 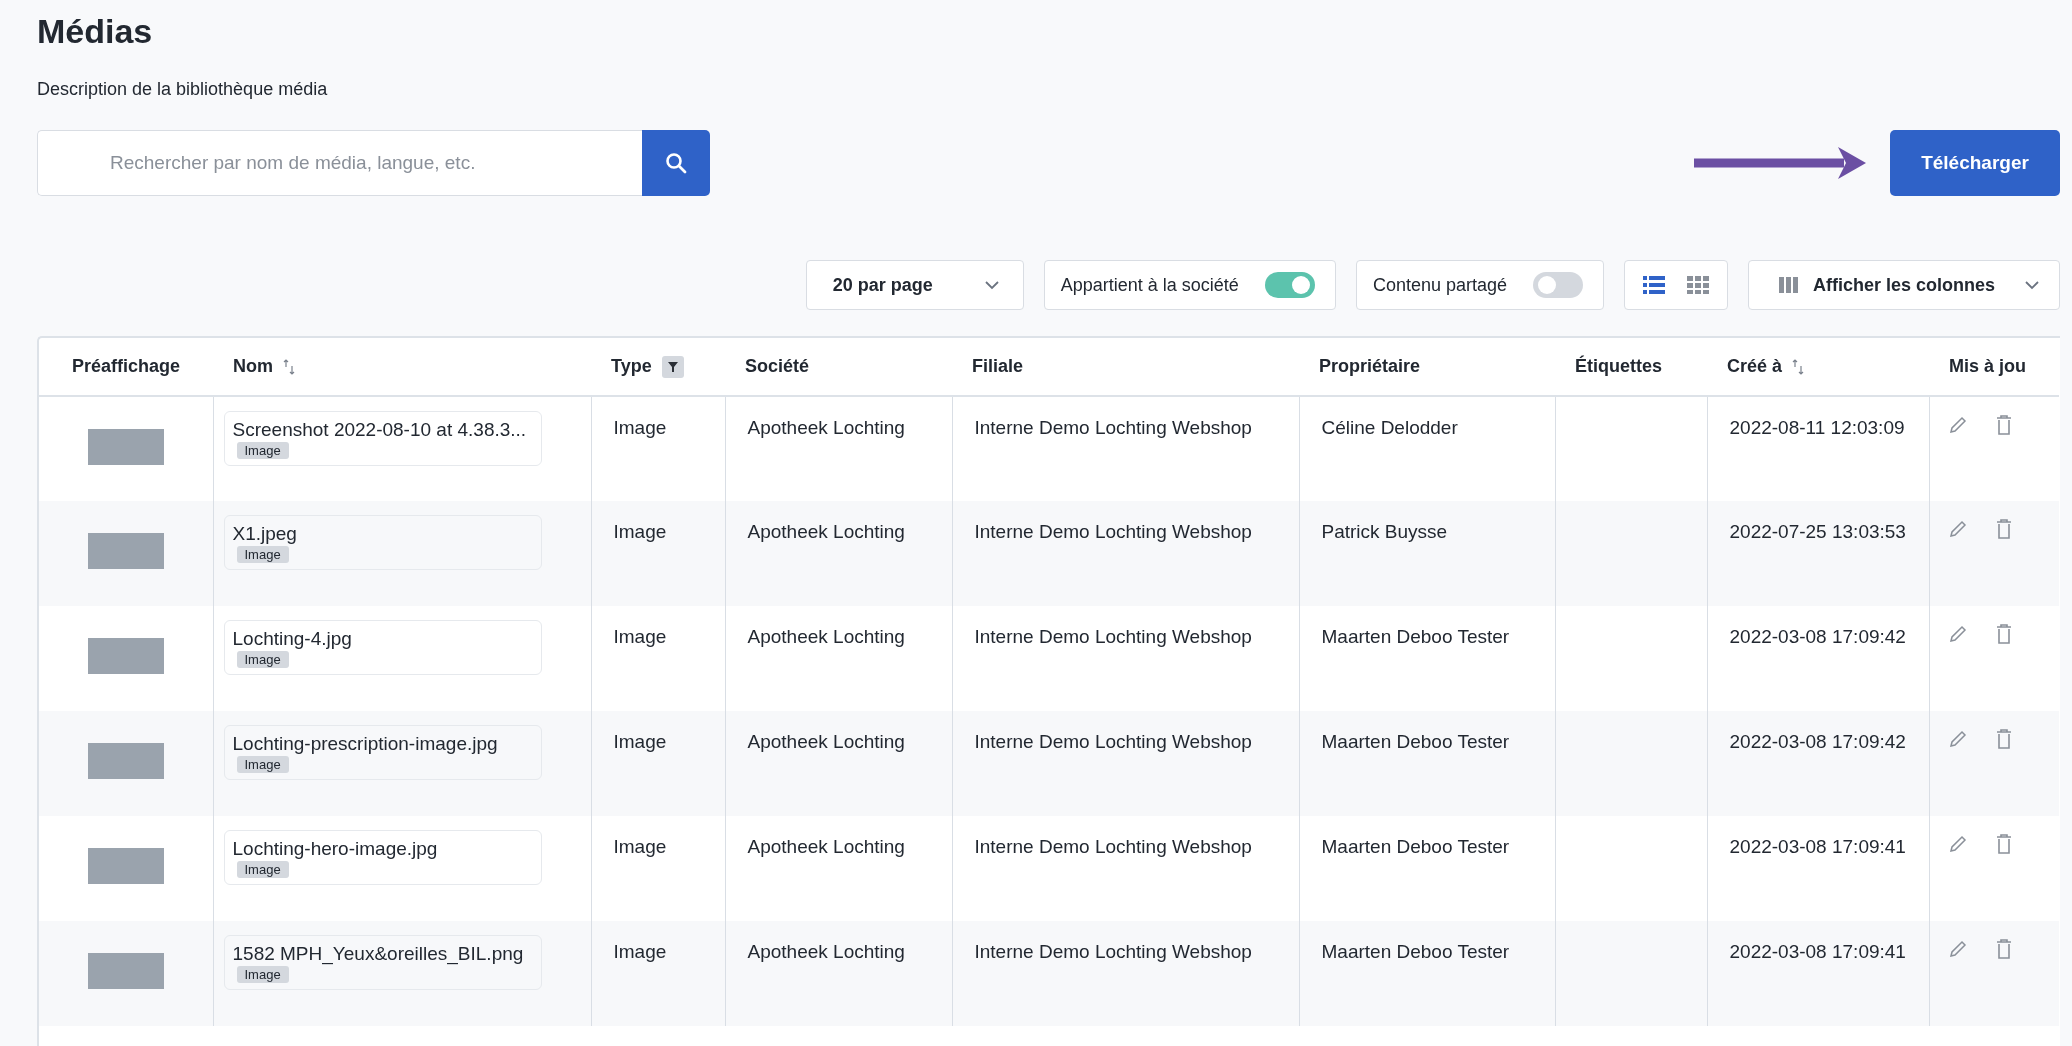 What do you see at coordinates (1149, 285) in the screenshot?
I see `toggle-label: Appartient à la société` at bounding box center [1149, 285].